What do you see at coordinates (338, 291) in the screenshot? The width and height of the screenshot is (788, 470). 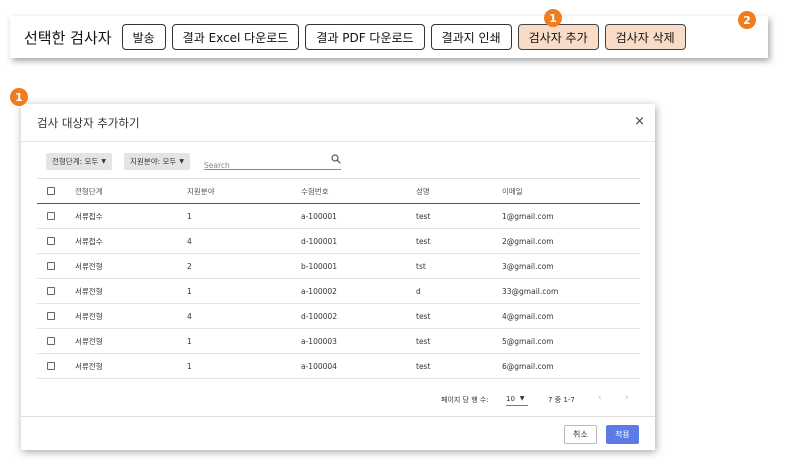 I see `table-row: 서류전형 1 a-100002 d 33@gmail.com` at bounding box center [338, 291].